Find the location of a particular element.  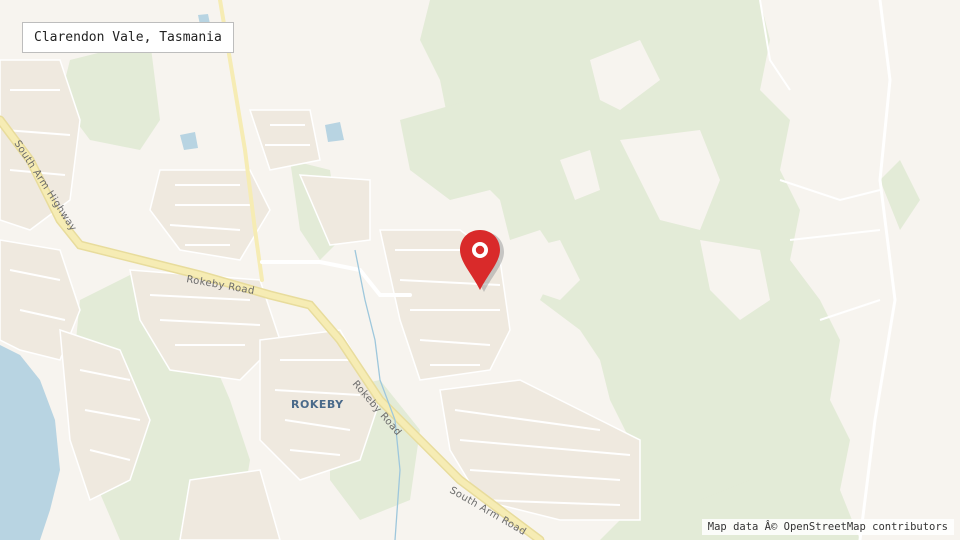

map-title: Clarendon Vale, Tasmania is located at coordinates (128, 37).